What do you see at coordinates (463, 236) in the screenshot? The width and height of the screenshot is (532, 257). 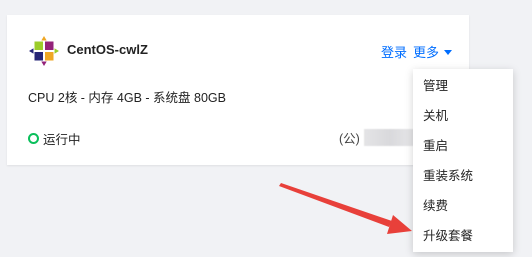 I see `menu-item-upgrade-plan: 升级套餐` at bounding box center [463, 236].